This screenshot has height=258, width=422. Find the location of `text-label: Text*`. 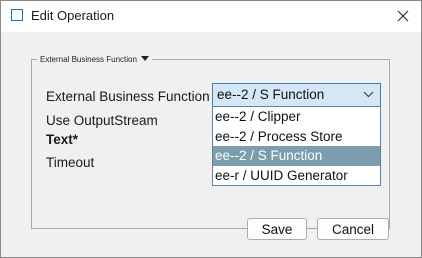

text-label: Text* is located at coordinates (62, 139).